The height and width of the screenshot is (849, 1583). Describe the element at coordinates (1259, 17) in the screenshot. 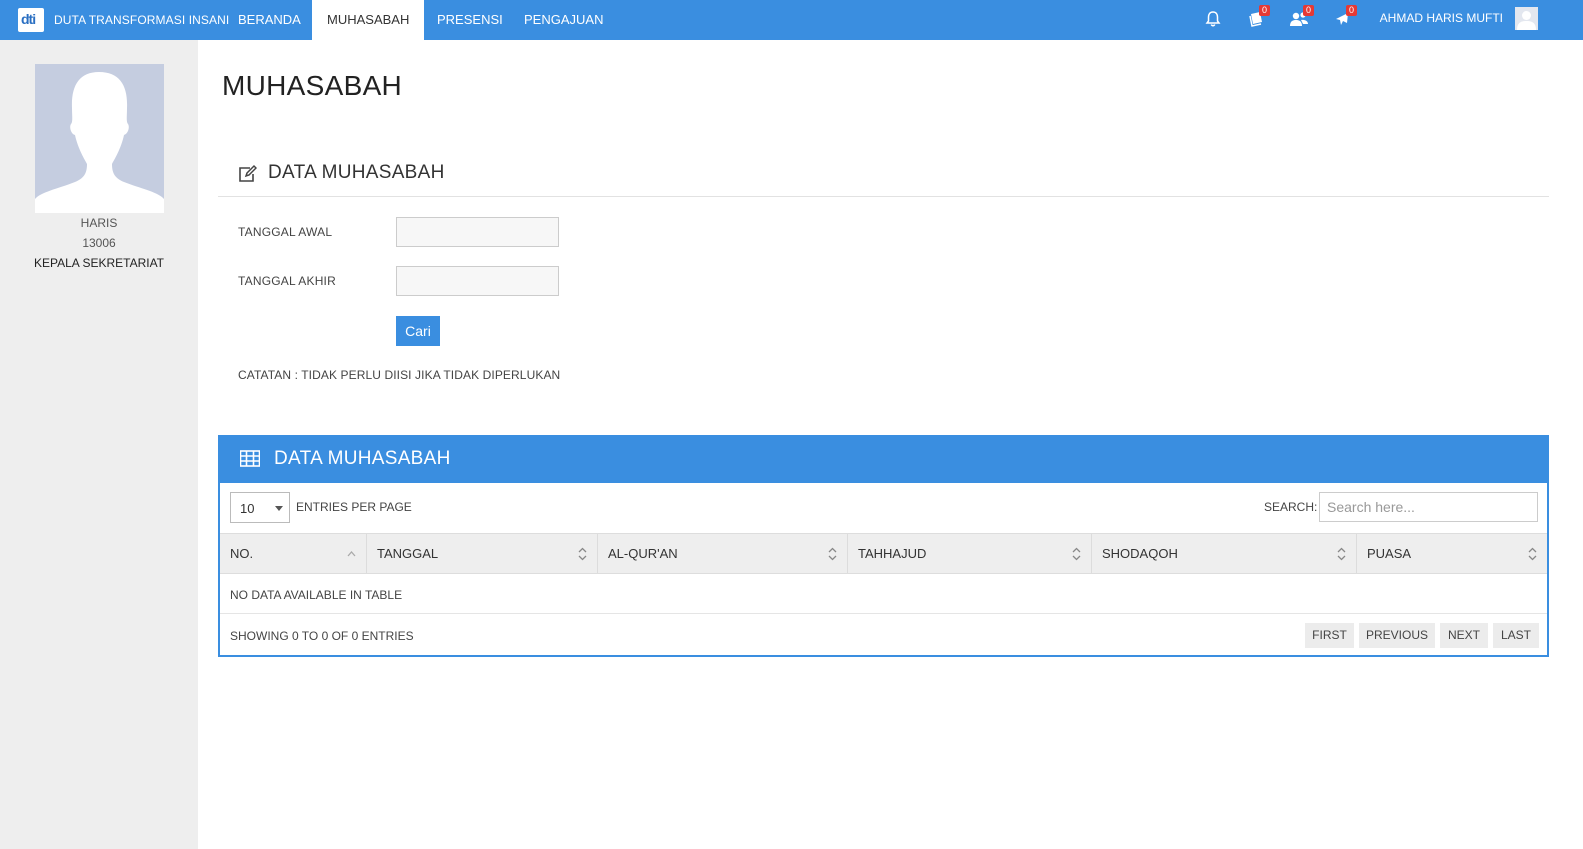

I see `book-icon: 0` at that location.